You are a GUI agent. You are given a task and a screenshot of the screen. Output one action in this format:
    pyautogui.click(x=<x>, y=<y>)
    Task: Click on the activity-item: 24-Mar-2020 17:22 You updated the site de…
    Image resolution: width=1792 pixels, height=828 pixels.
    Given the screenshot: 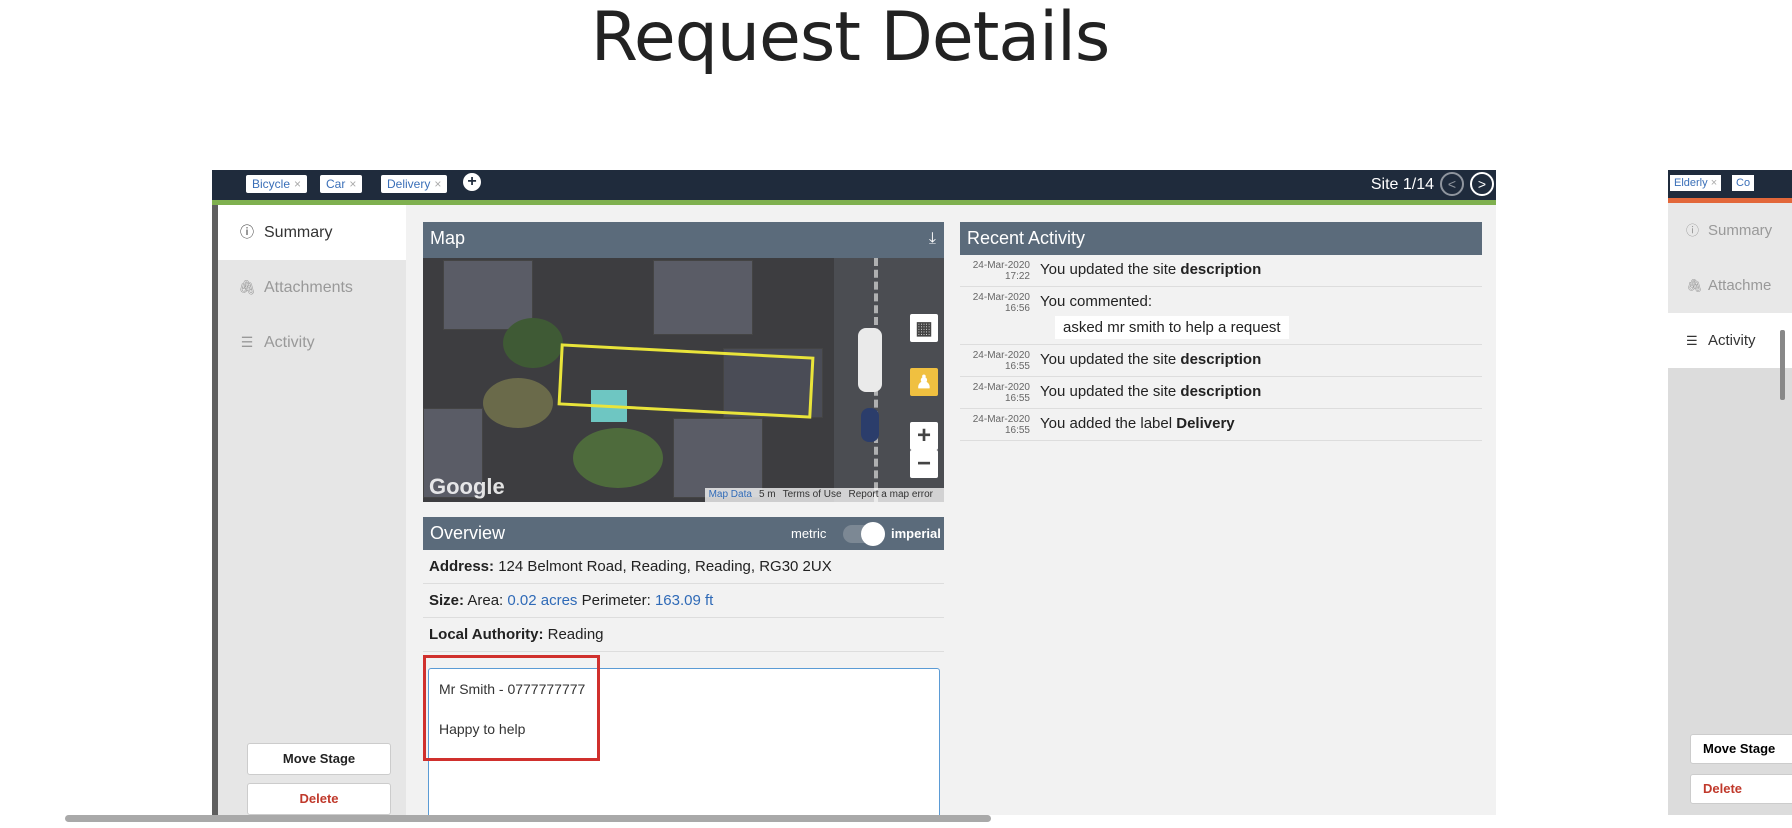 What is the action you would take?
    pyautogui.click(x=1221, y=271)
    